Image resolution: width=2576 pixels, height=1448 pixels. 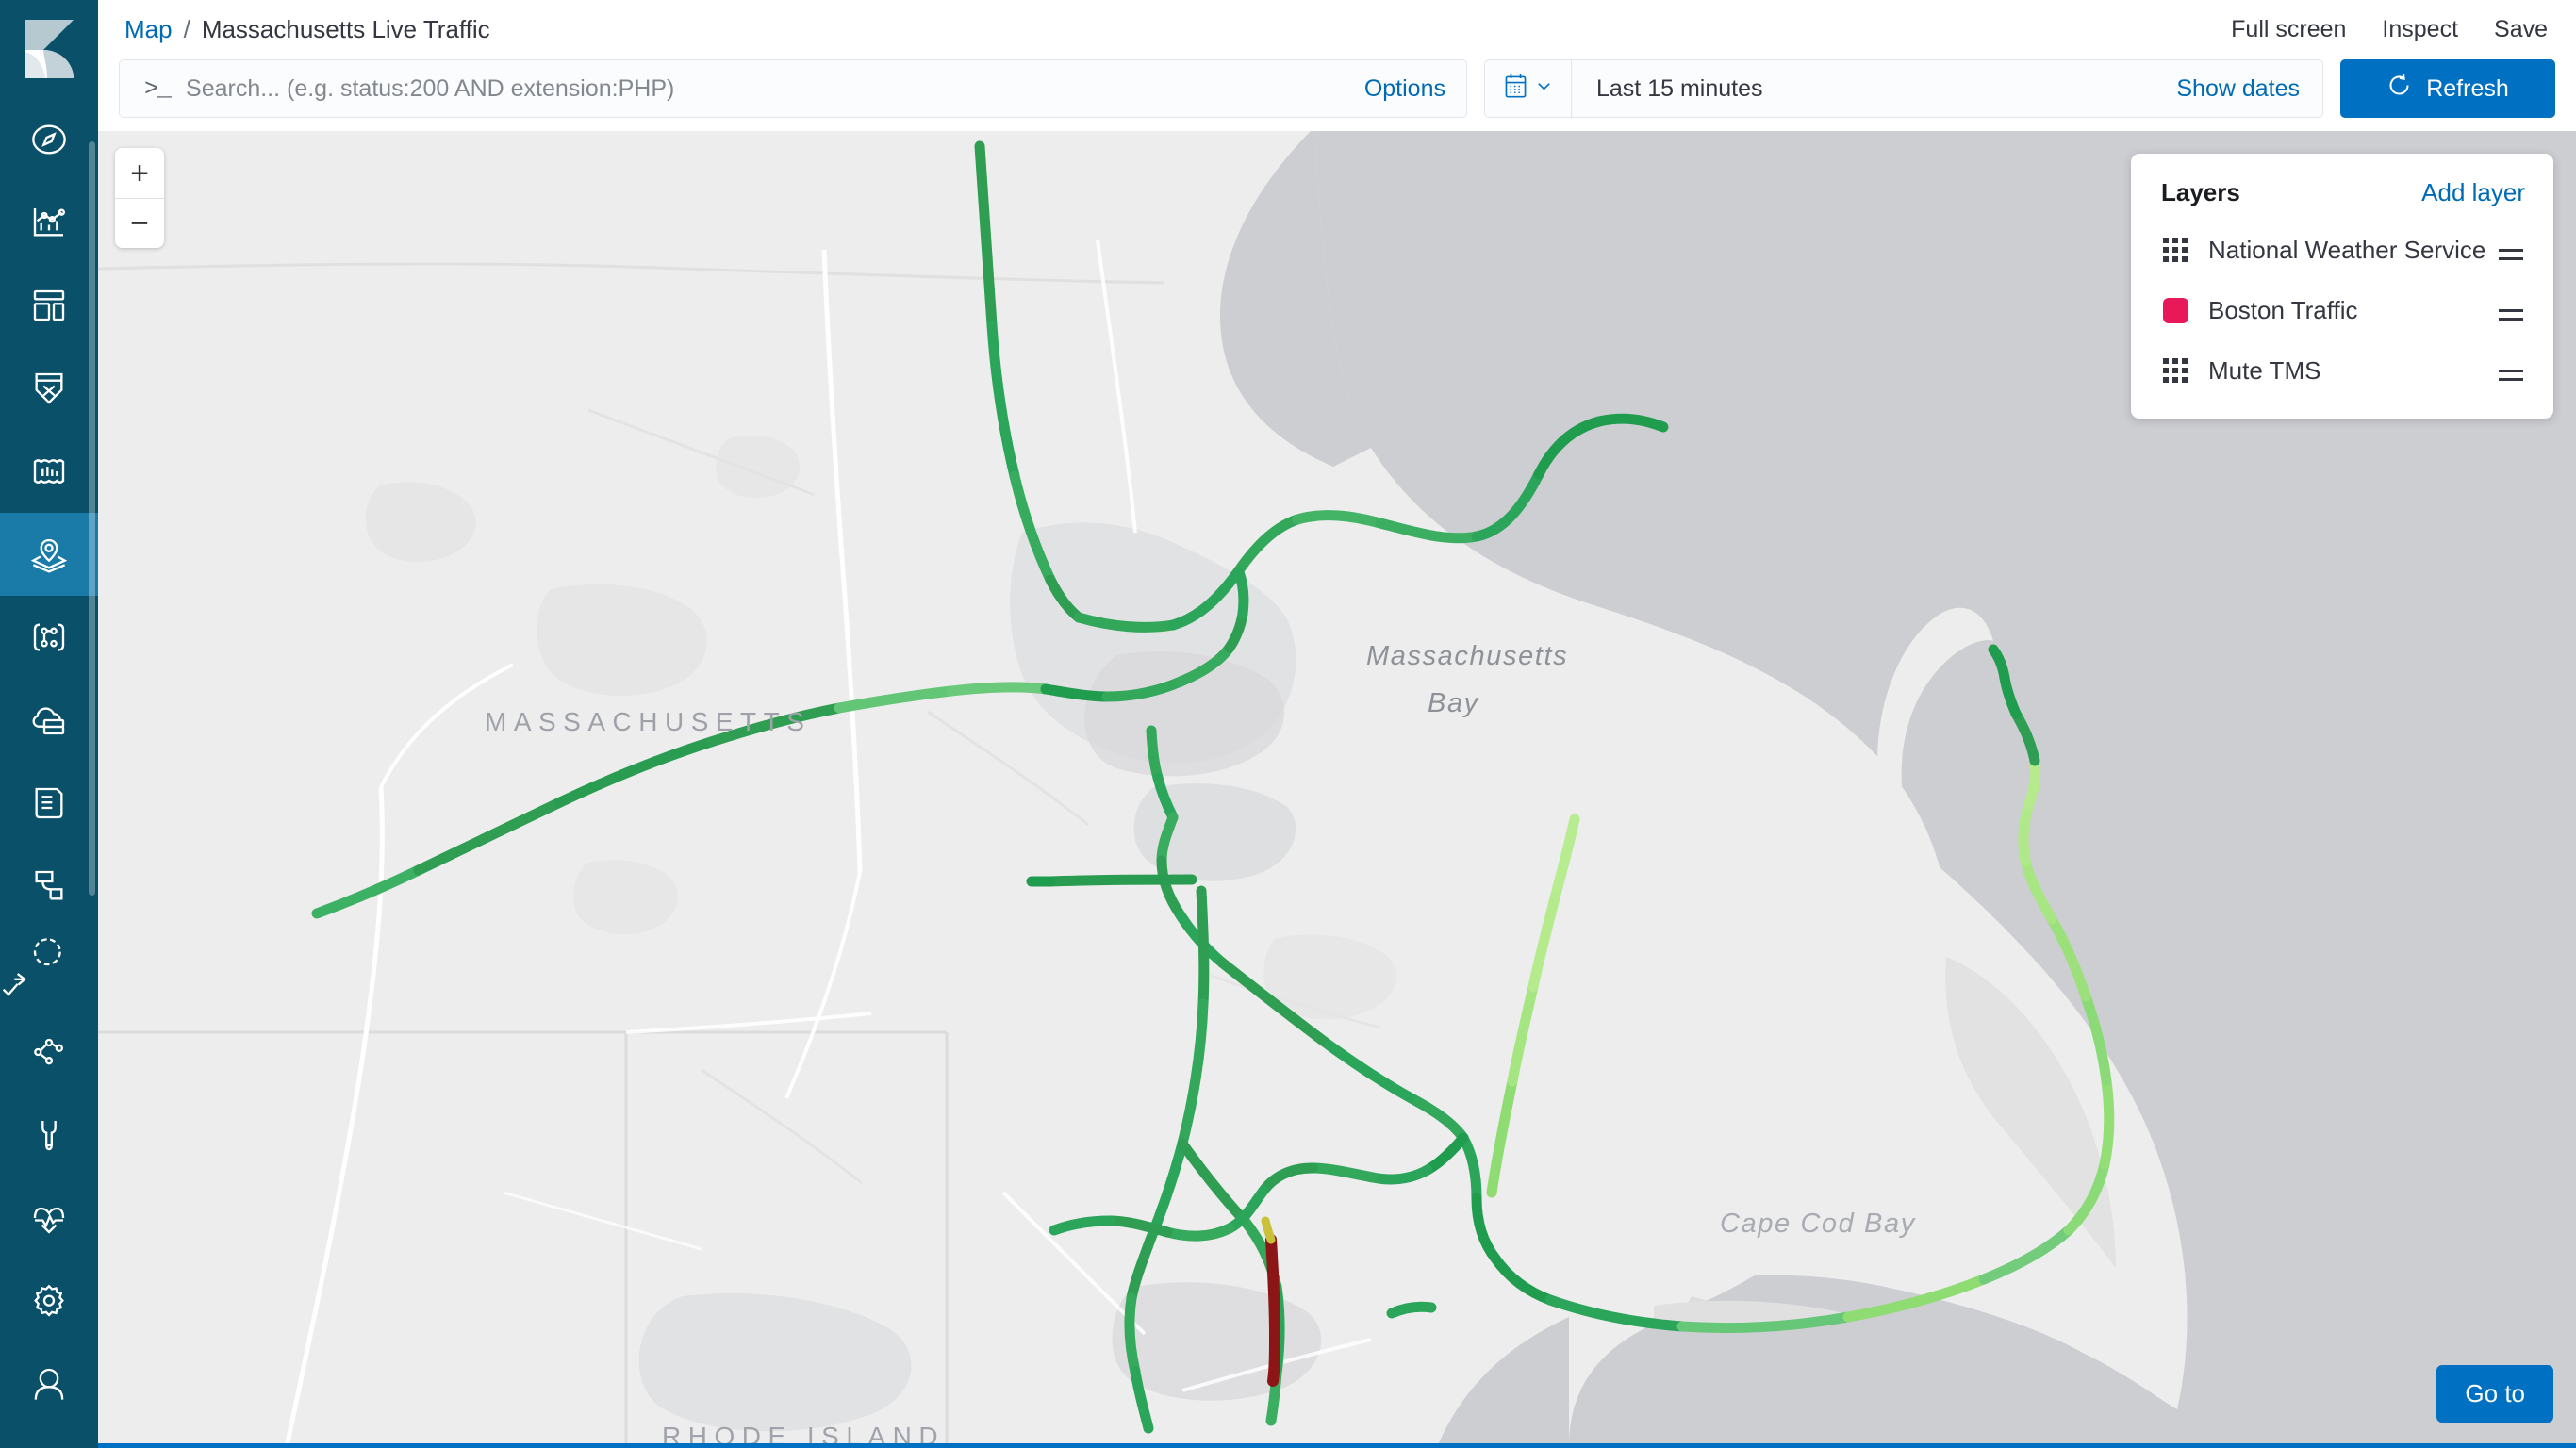 I want to click on sidebar-item-graph, so click(x=49, y=637).